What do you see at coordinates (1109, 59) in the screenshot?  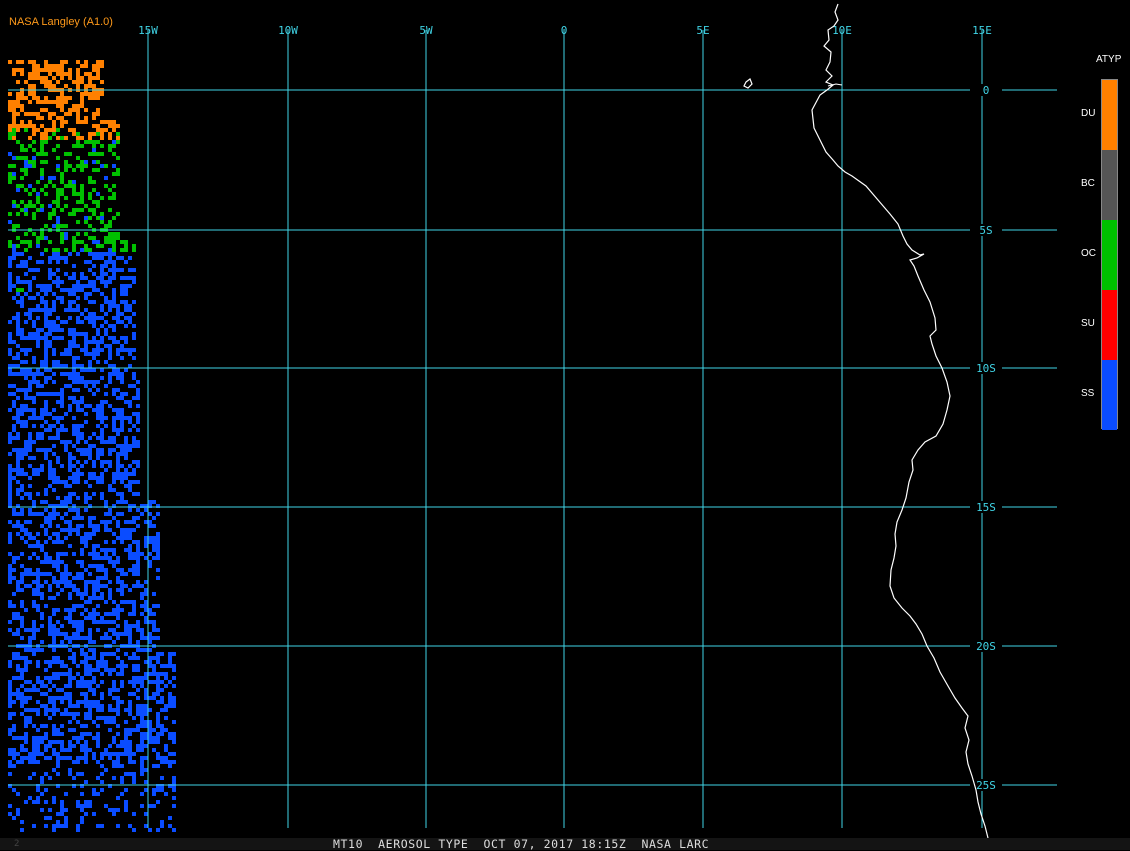 I see `legend-title: ATYP` at bounding box center [1109, 59].